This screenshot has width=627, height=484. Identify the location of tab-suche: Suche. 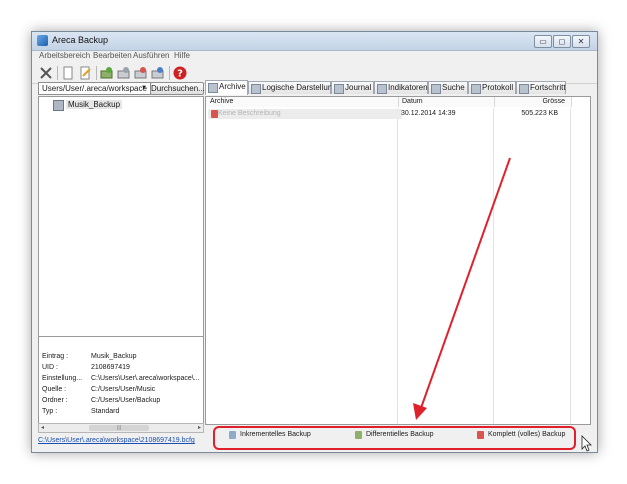
(448, 87).